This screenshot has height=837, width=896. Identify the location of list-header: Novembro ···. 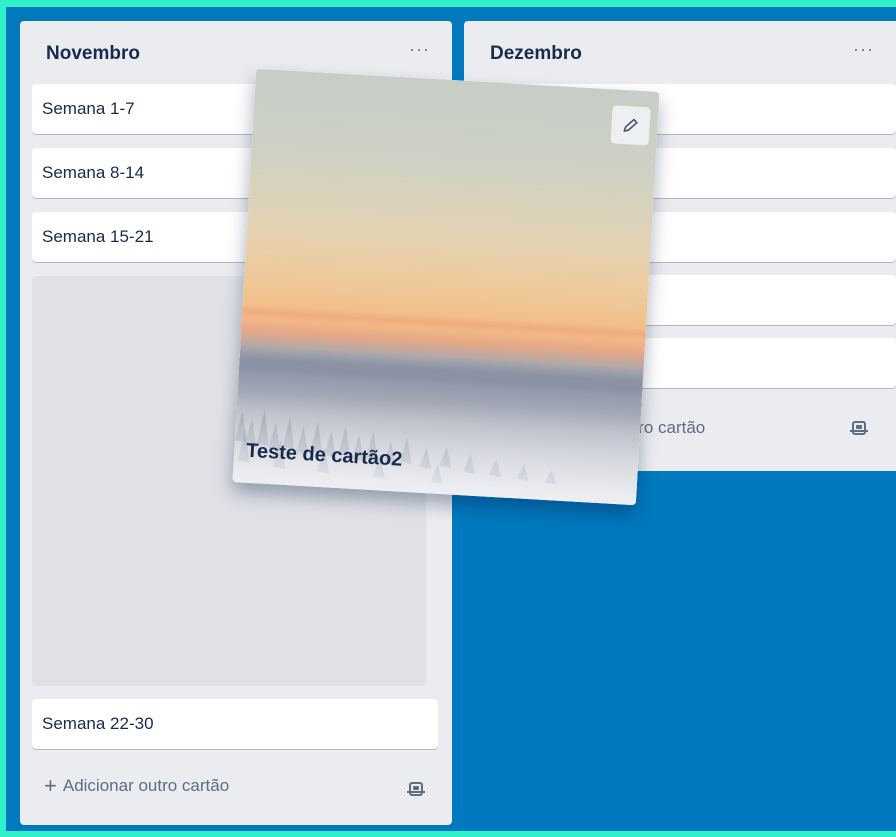
(236, 50).